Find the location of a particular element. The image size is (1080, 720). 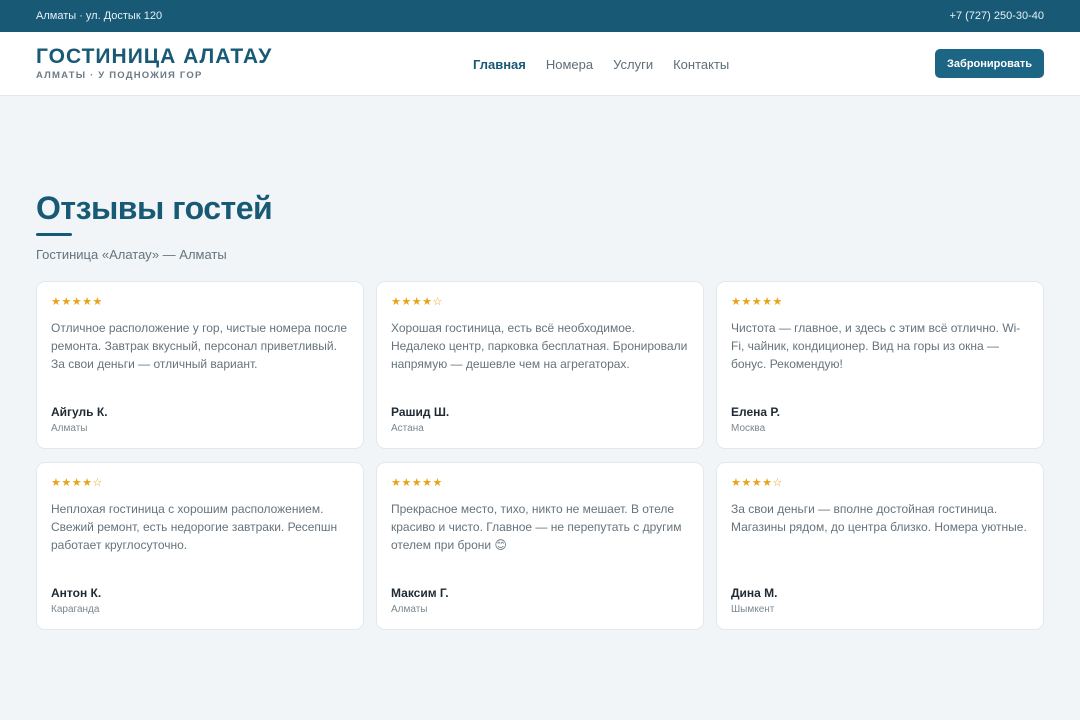

brand-logo: ГОСТИНИЦА АЛАТАУ АЛМАТЫ · У ПОДНОЖИЯ ГОР is located at coordinates (154, 63).